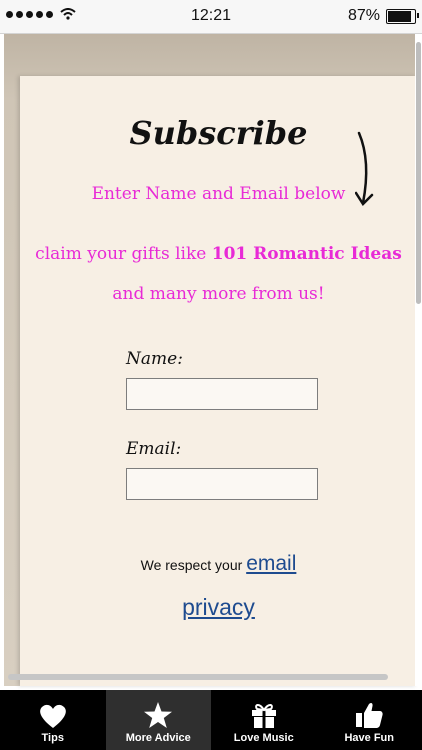 The height and width of the screenshot is (750, 422). Describe the element at coordinates (218, 194) in the screenshot. I see `instruction-line: Enter Name and Email below` at that location.